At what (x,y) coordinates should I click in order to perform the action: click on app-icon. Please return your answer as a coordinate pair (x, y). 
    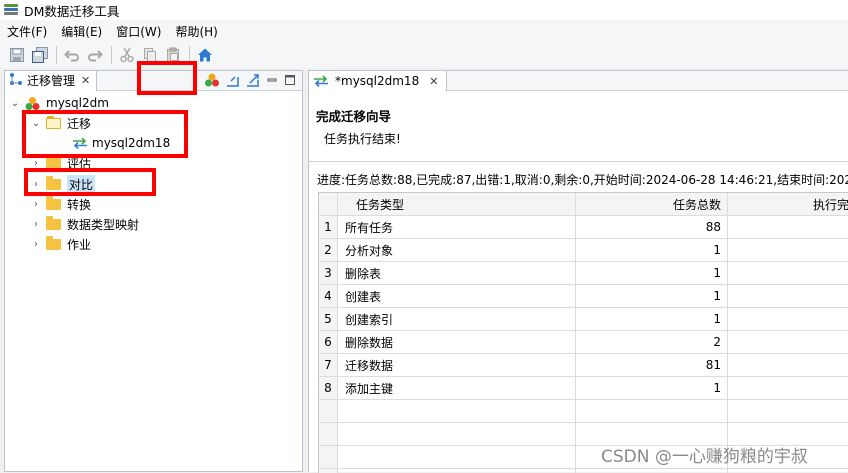
    Looking at the image, I should click on (11, 10).